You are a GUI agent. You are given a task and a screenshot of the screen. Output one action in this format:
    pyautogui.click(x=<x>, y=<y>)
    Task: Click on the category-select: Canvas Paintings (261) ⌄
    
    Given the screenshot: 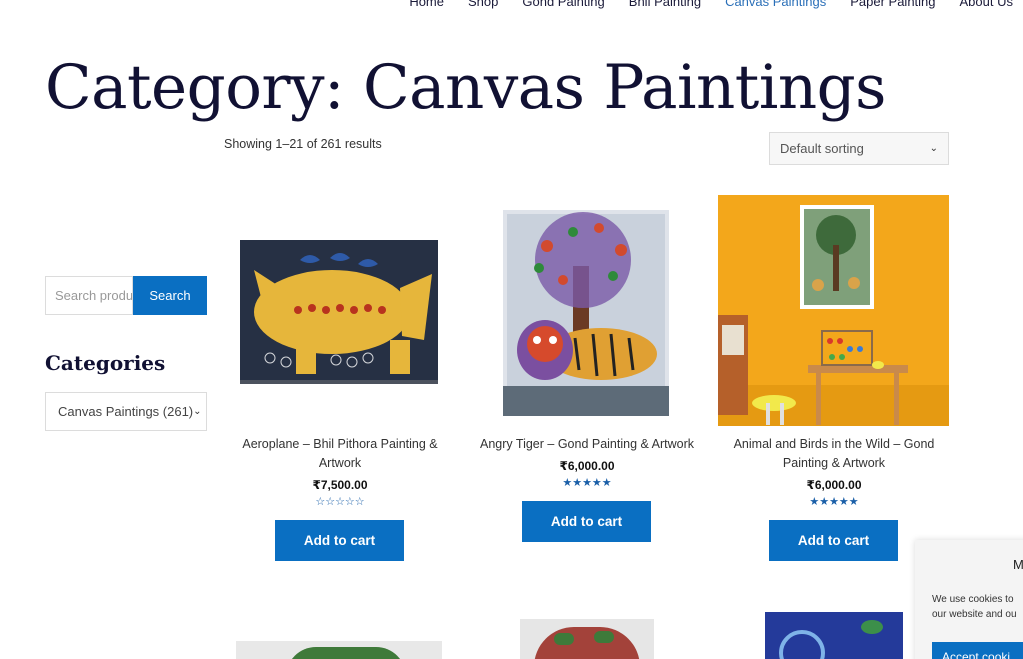 What is the action you would take?
    pyautogui.click(x=126, y=411)
    